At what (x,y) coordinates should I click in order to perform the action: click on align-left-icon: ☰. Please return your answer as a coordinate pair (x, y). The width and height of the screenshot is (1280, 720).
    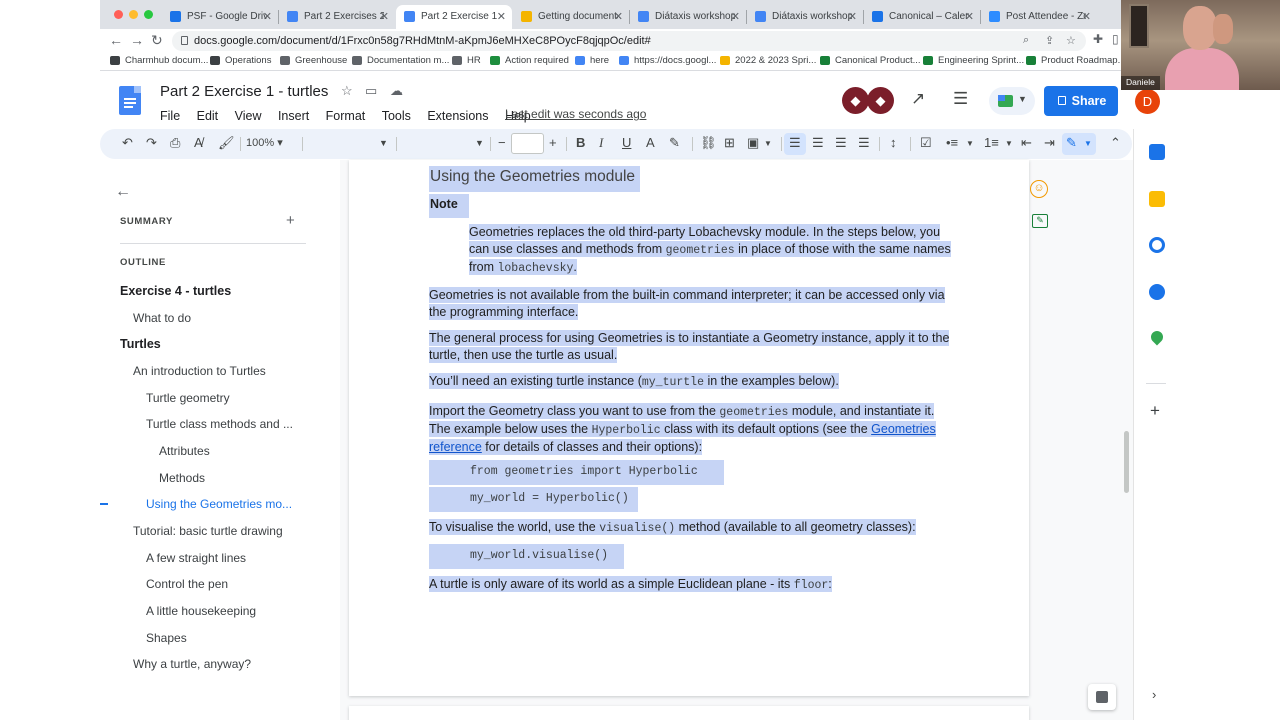
    Looking at the image, I should click on (795, 143).